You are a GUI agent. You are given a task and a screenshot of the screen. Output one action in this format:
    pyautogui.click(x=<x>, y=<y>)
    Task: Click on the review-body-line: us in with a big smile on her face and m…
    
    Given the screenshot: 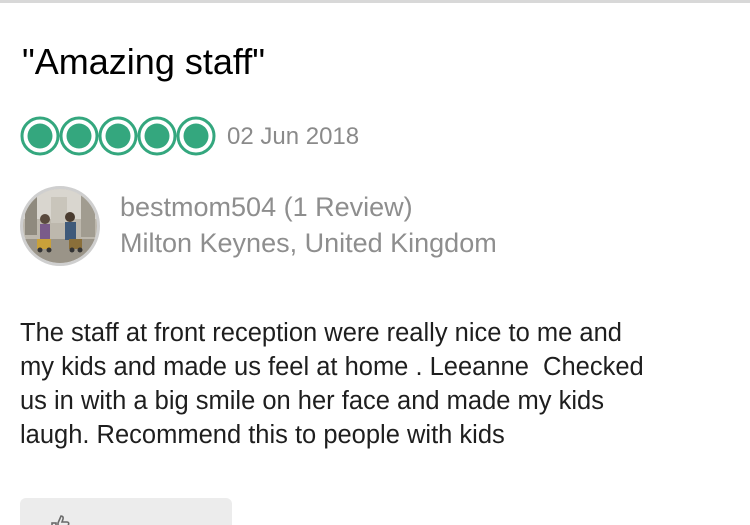 What is the action you would take?
    pyautogui.click(x=312, y=401)
    